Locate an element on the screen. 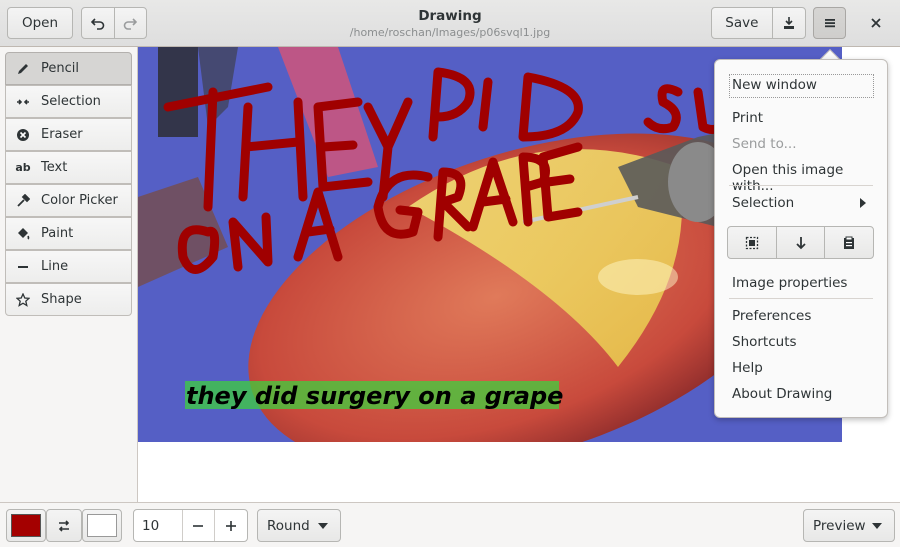 The width and height of the screenshot is (900, 547). app-title: Drawing is located at coordinates (450, 16).